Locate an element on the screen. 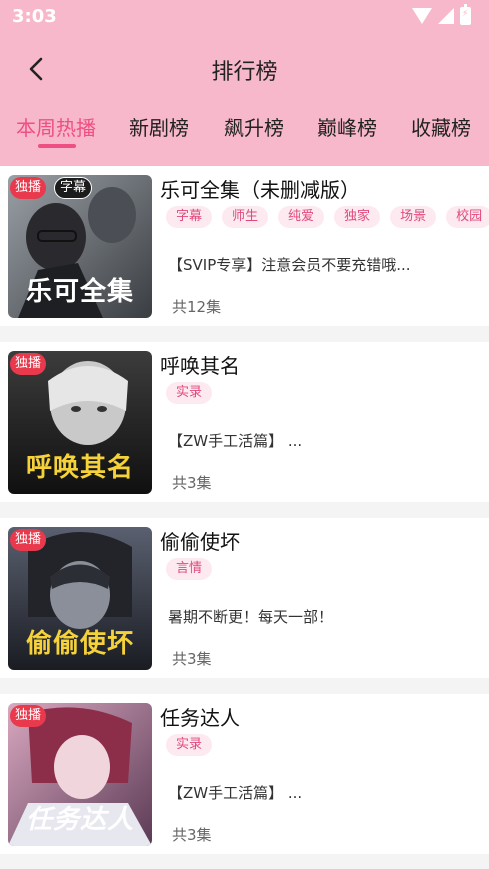 Image resolution: width=489 pixels, height=869 pixels. active-tab-indicator is located at coordinates (57, 146).